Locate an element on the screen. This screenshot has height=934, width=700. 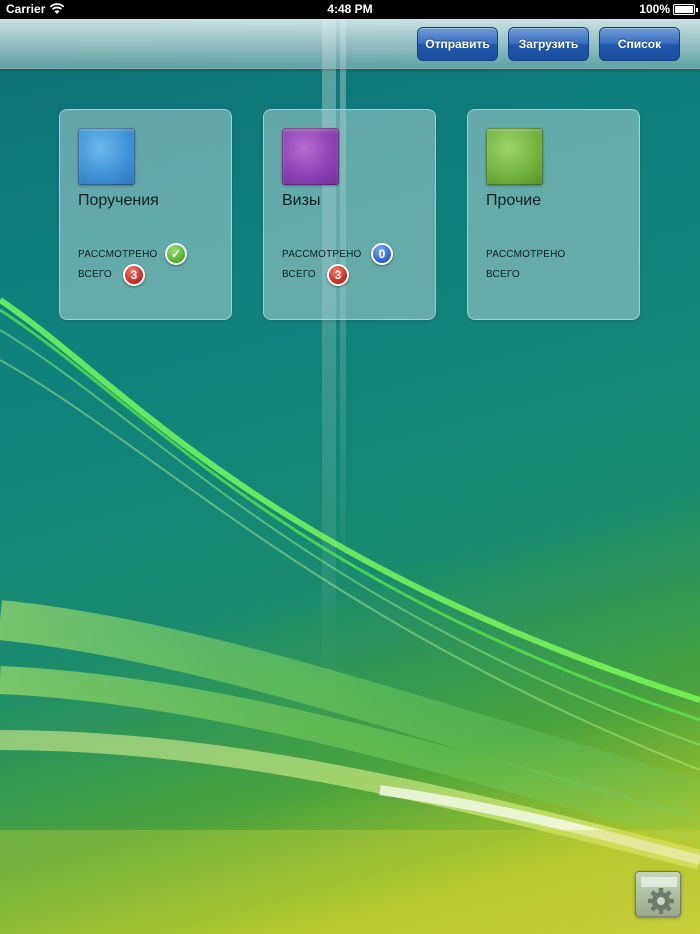
card-title: Прочие is located at coordinates (514, 200).